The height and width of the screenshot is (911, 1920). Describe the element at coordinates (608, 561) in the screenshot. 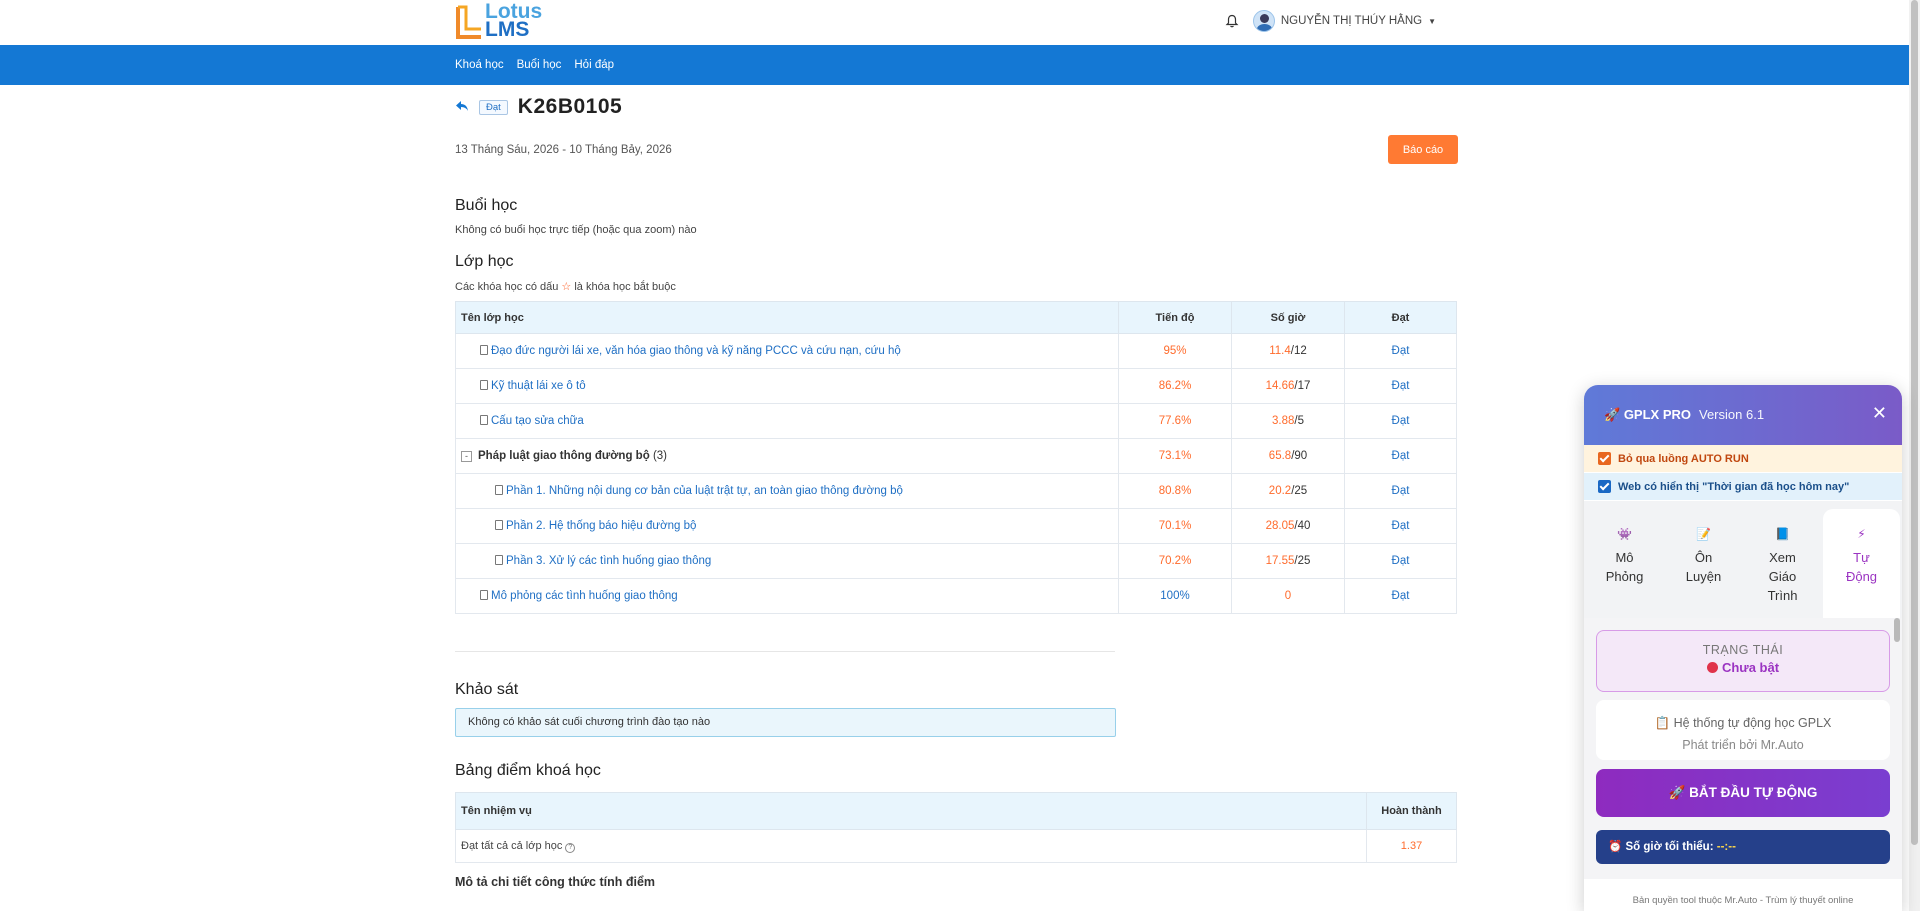

I see `class-link: Phần 3. Xử lý các tình huống giao thông` at that location.